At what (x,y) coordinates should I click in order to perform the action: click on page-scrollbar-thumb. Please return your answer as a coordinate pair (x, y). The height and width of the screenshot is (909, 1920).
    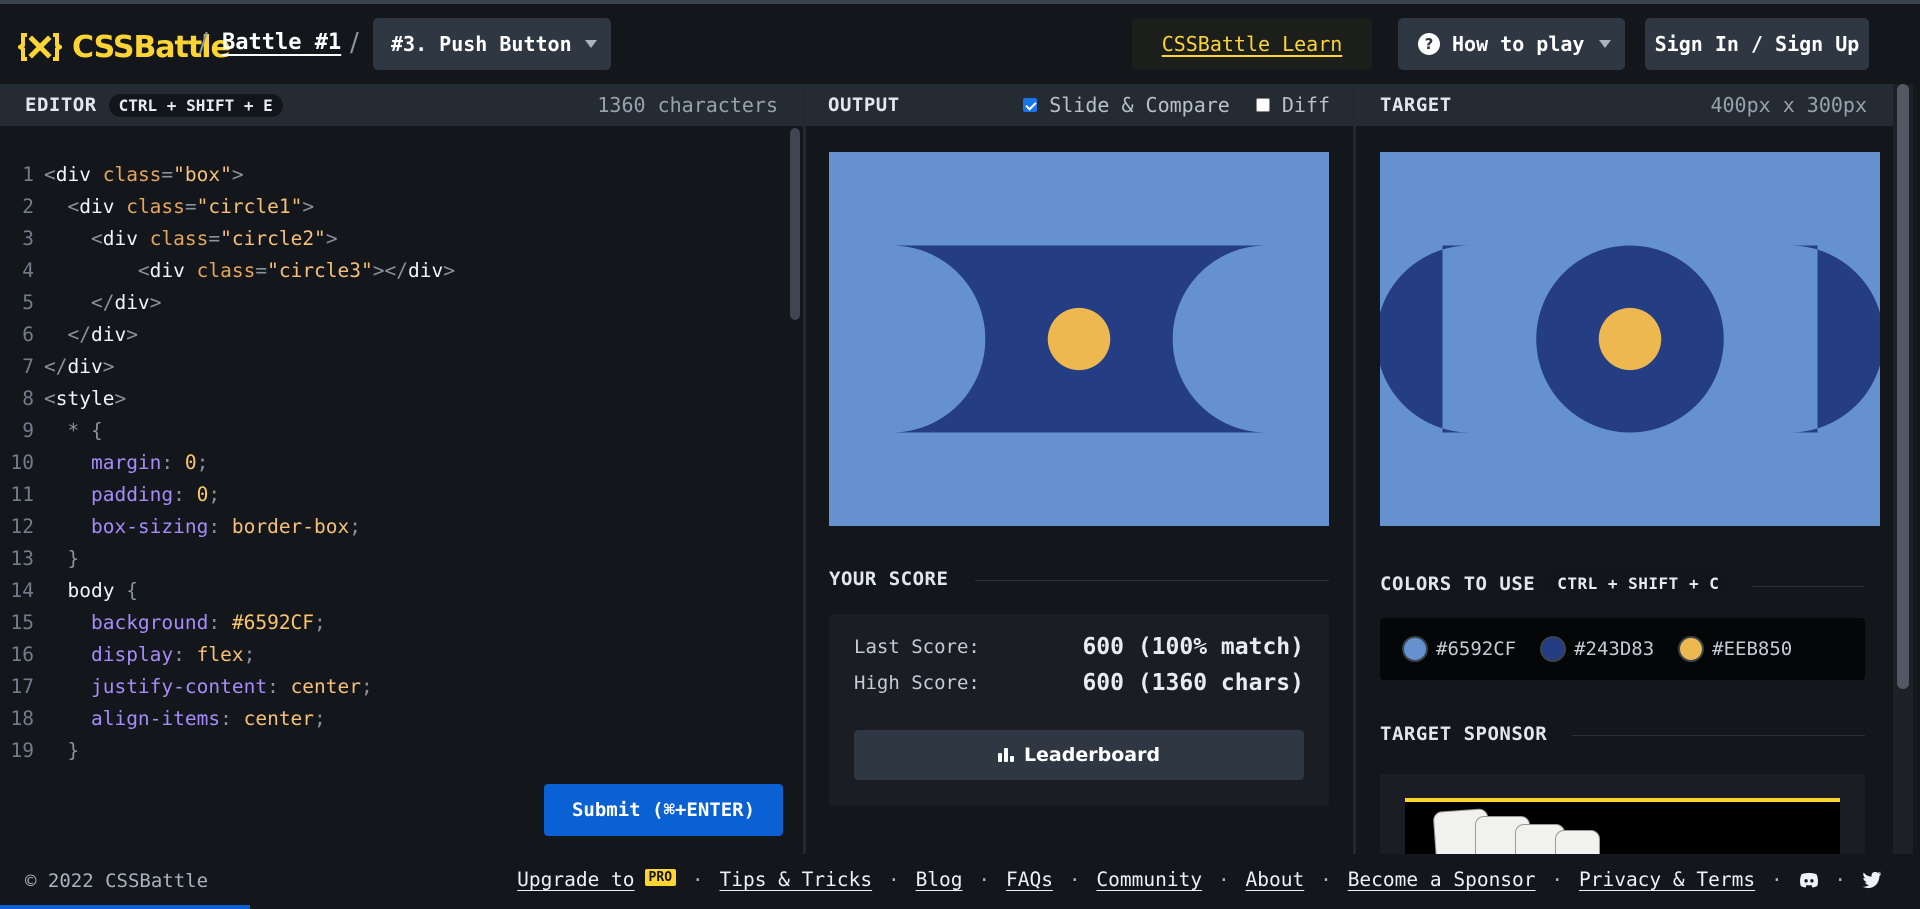
    Looking at the image, I should click on (1903, 386).